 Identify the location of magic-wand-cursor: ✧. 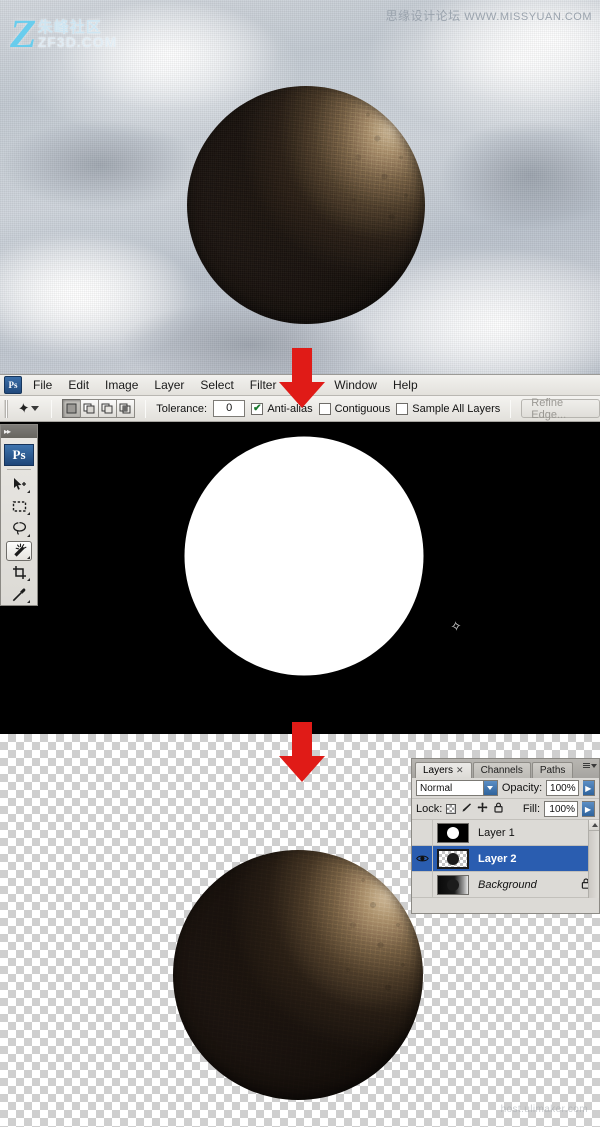
(456, 626).